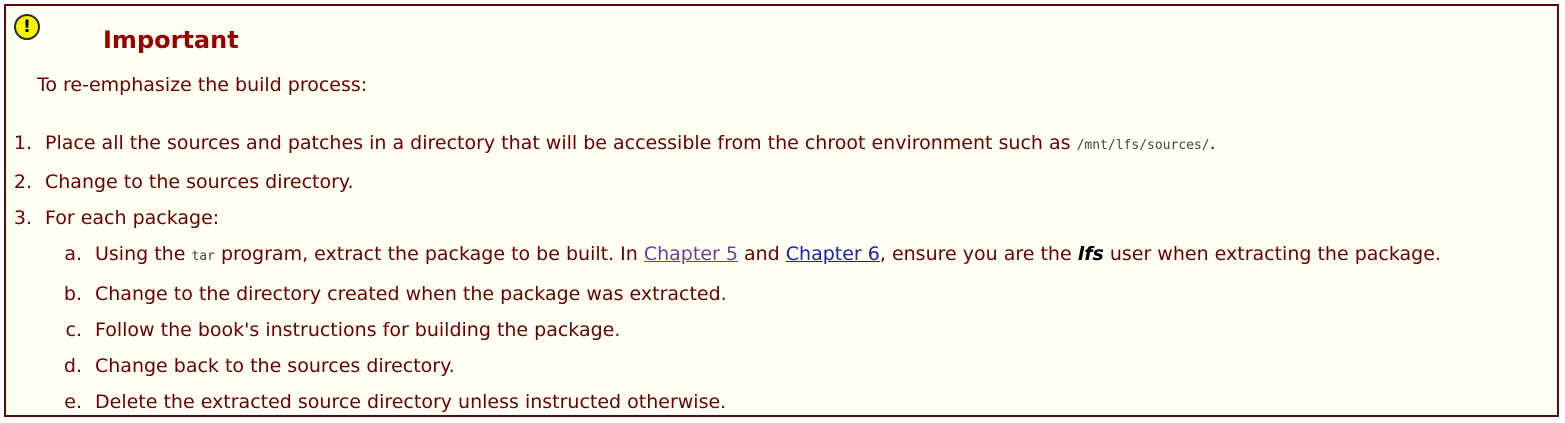 This screenshot has height=423, width=1565. I want to click on chapter-5-link: Chapter 5, so click(691, 254).